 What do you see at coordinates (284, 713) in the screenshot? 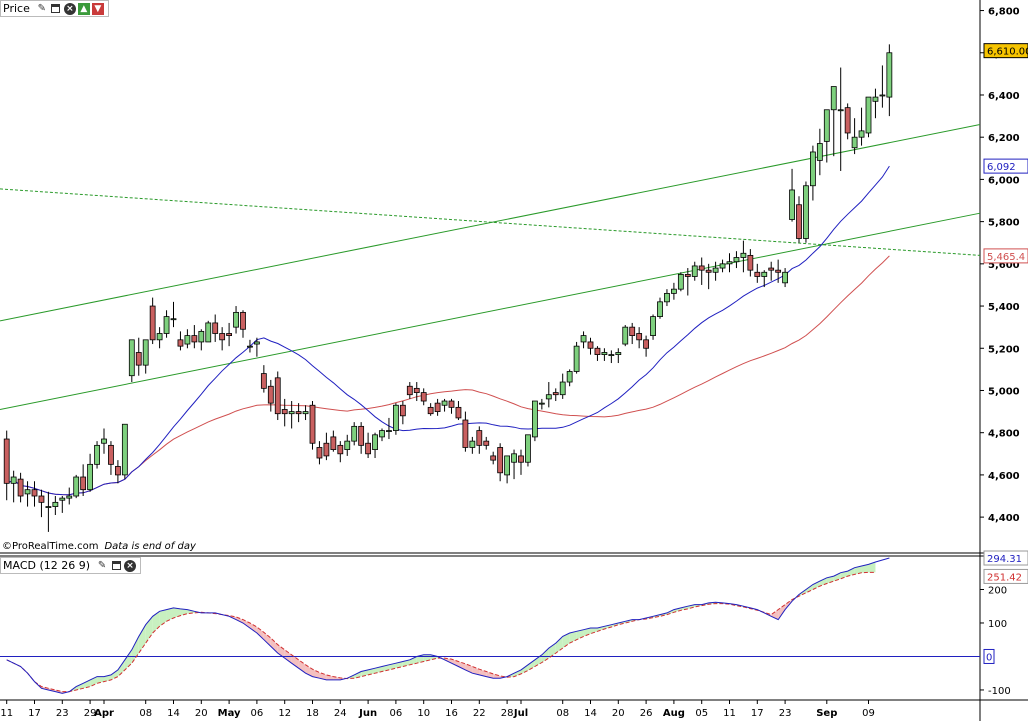
I see `x-tick-label: 12` at bounding box center [284, 713].